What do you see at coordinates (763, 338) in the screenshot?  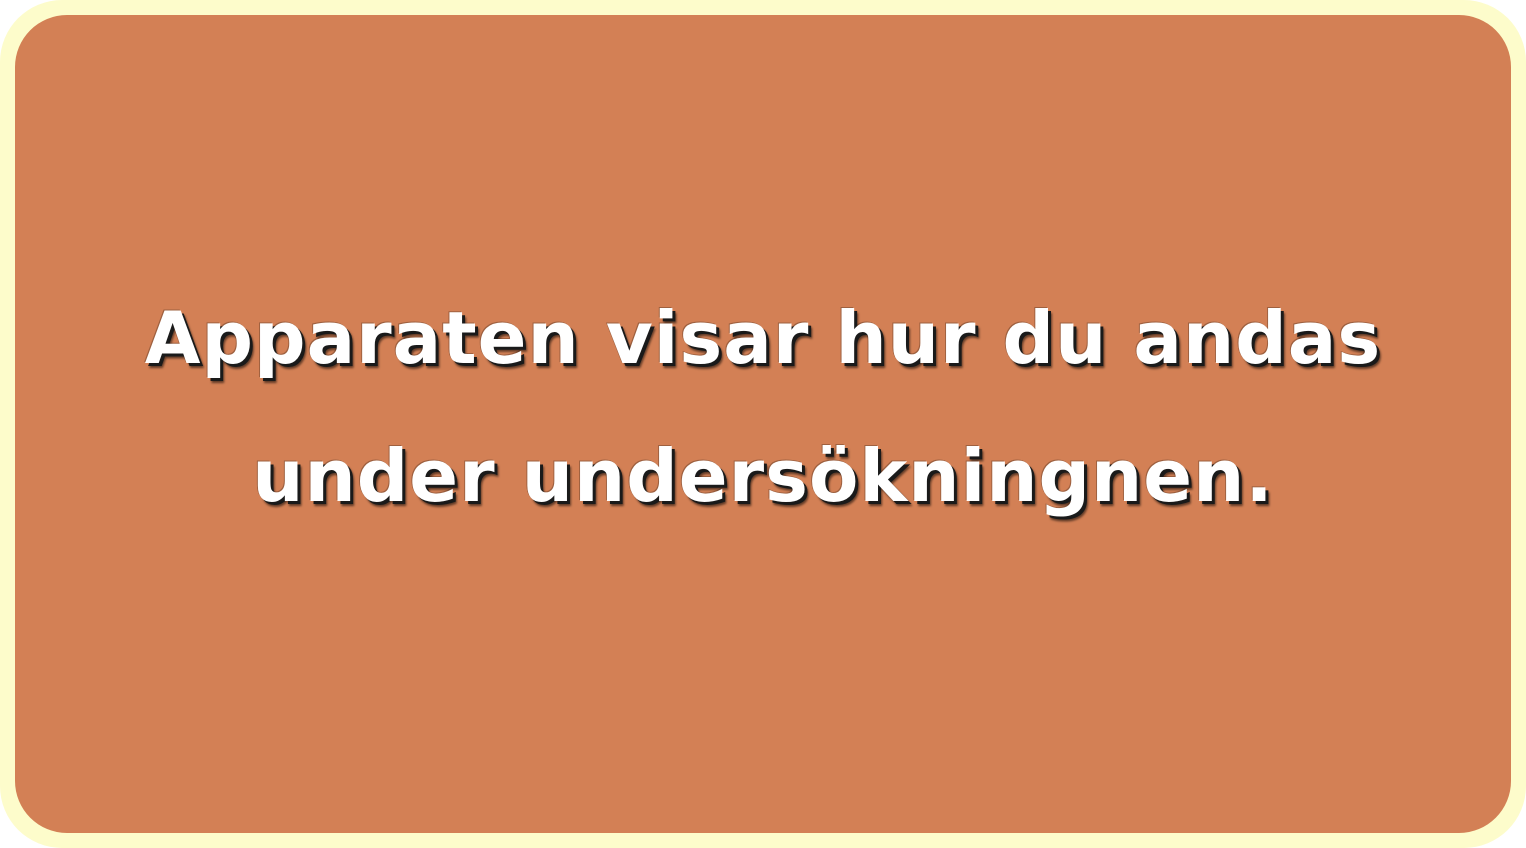 I see `caption-line-1: Apparaten visar hur du andas` at bounding box center [763, 338].